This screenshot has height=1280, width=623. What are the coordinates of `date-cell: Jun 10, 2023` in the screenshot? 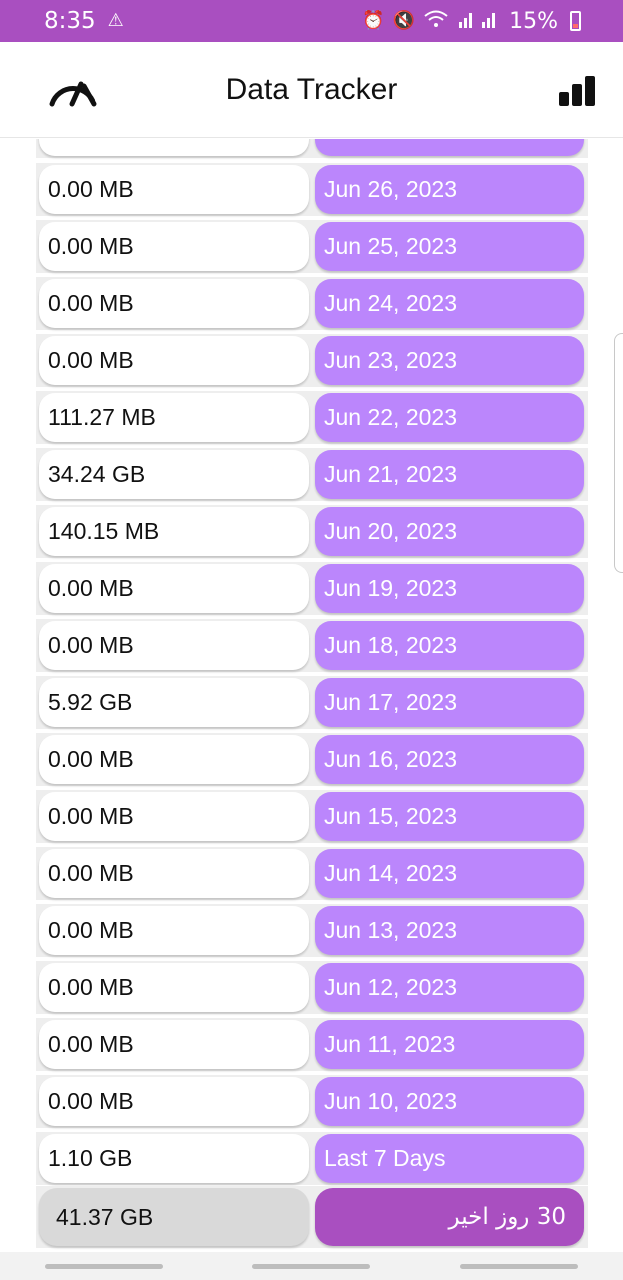 It's located at (449, 1101).